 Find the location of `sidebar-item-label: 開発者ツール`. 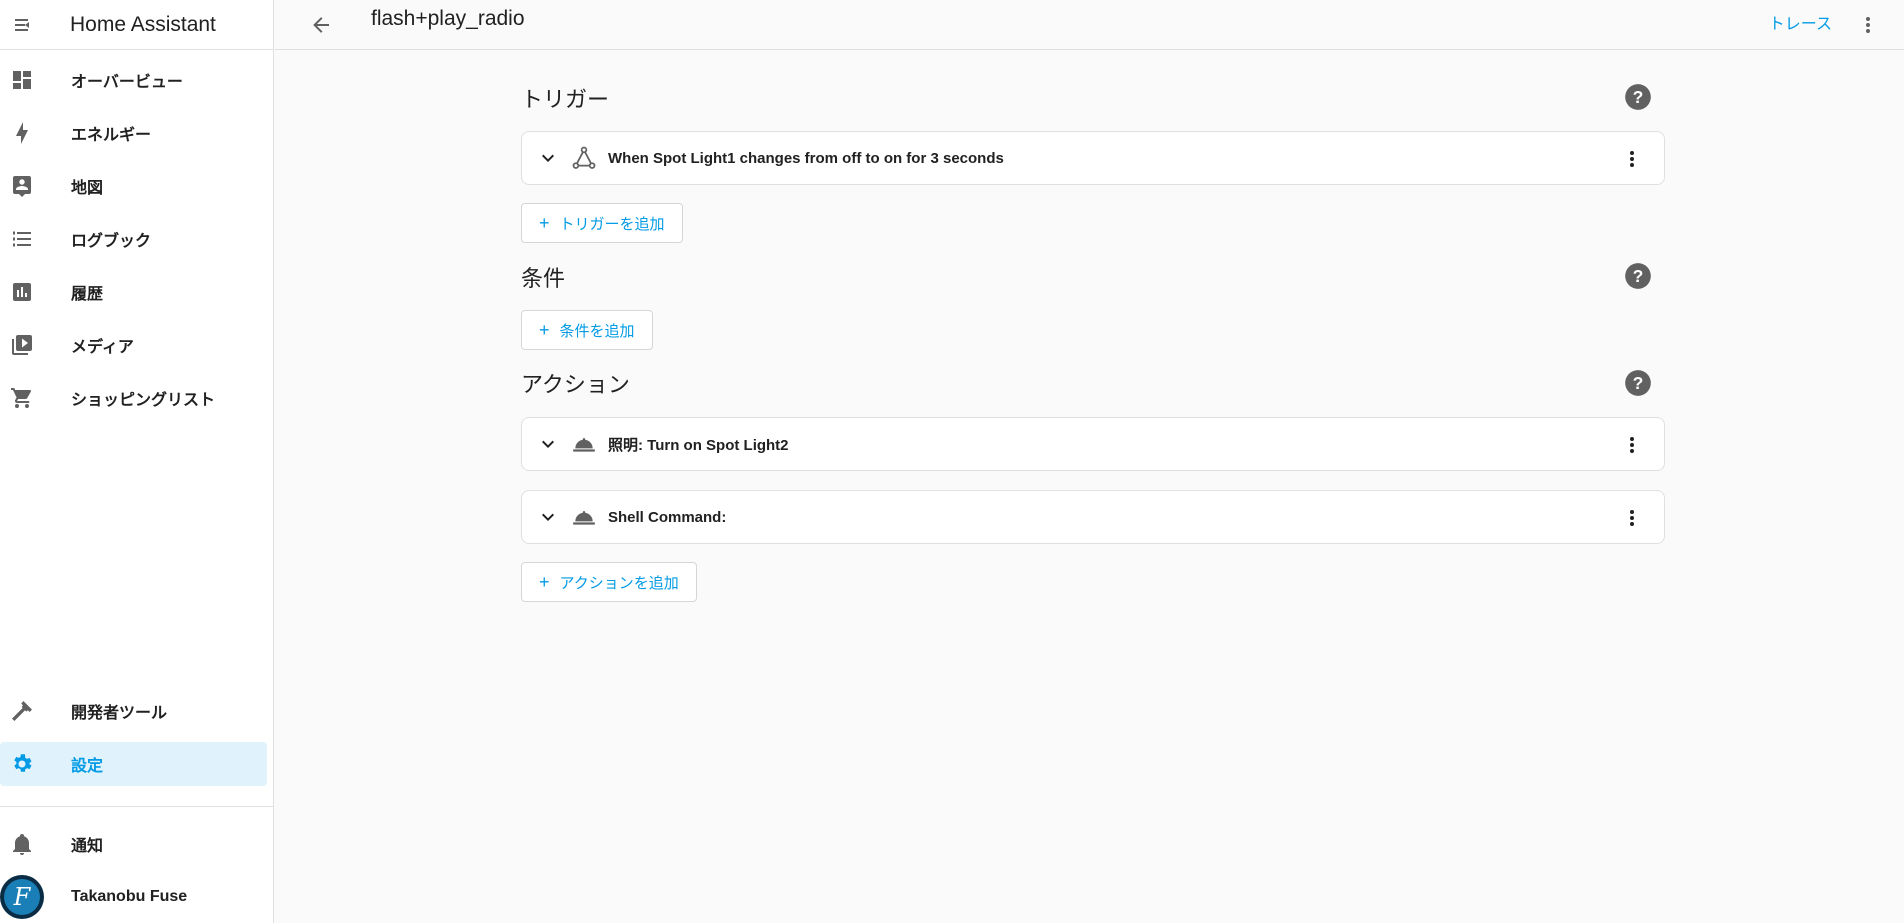

sidebar-item-label: 開発者ツール is located at coordinates (119, 713).